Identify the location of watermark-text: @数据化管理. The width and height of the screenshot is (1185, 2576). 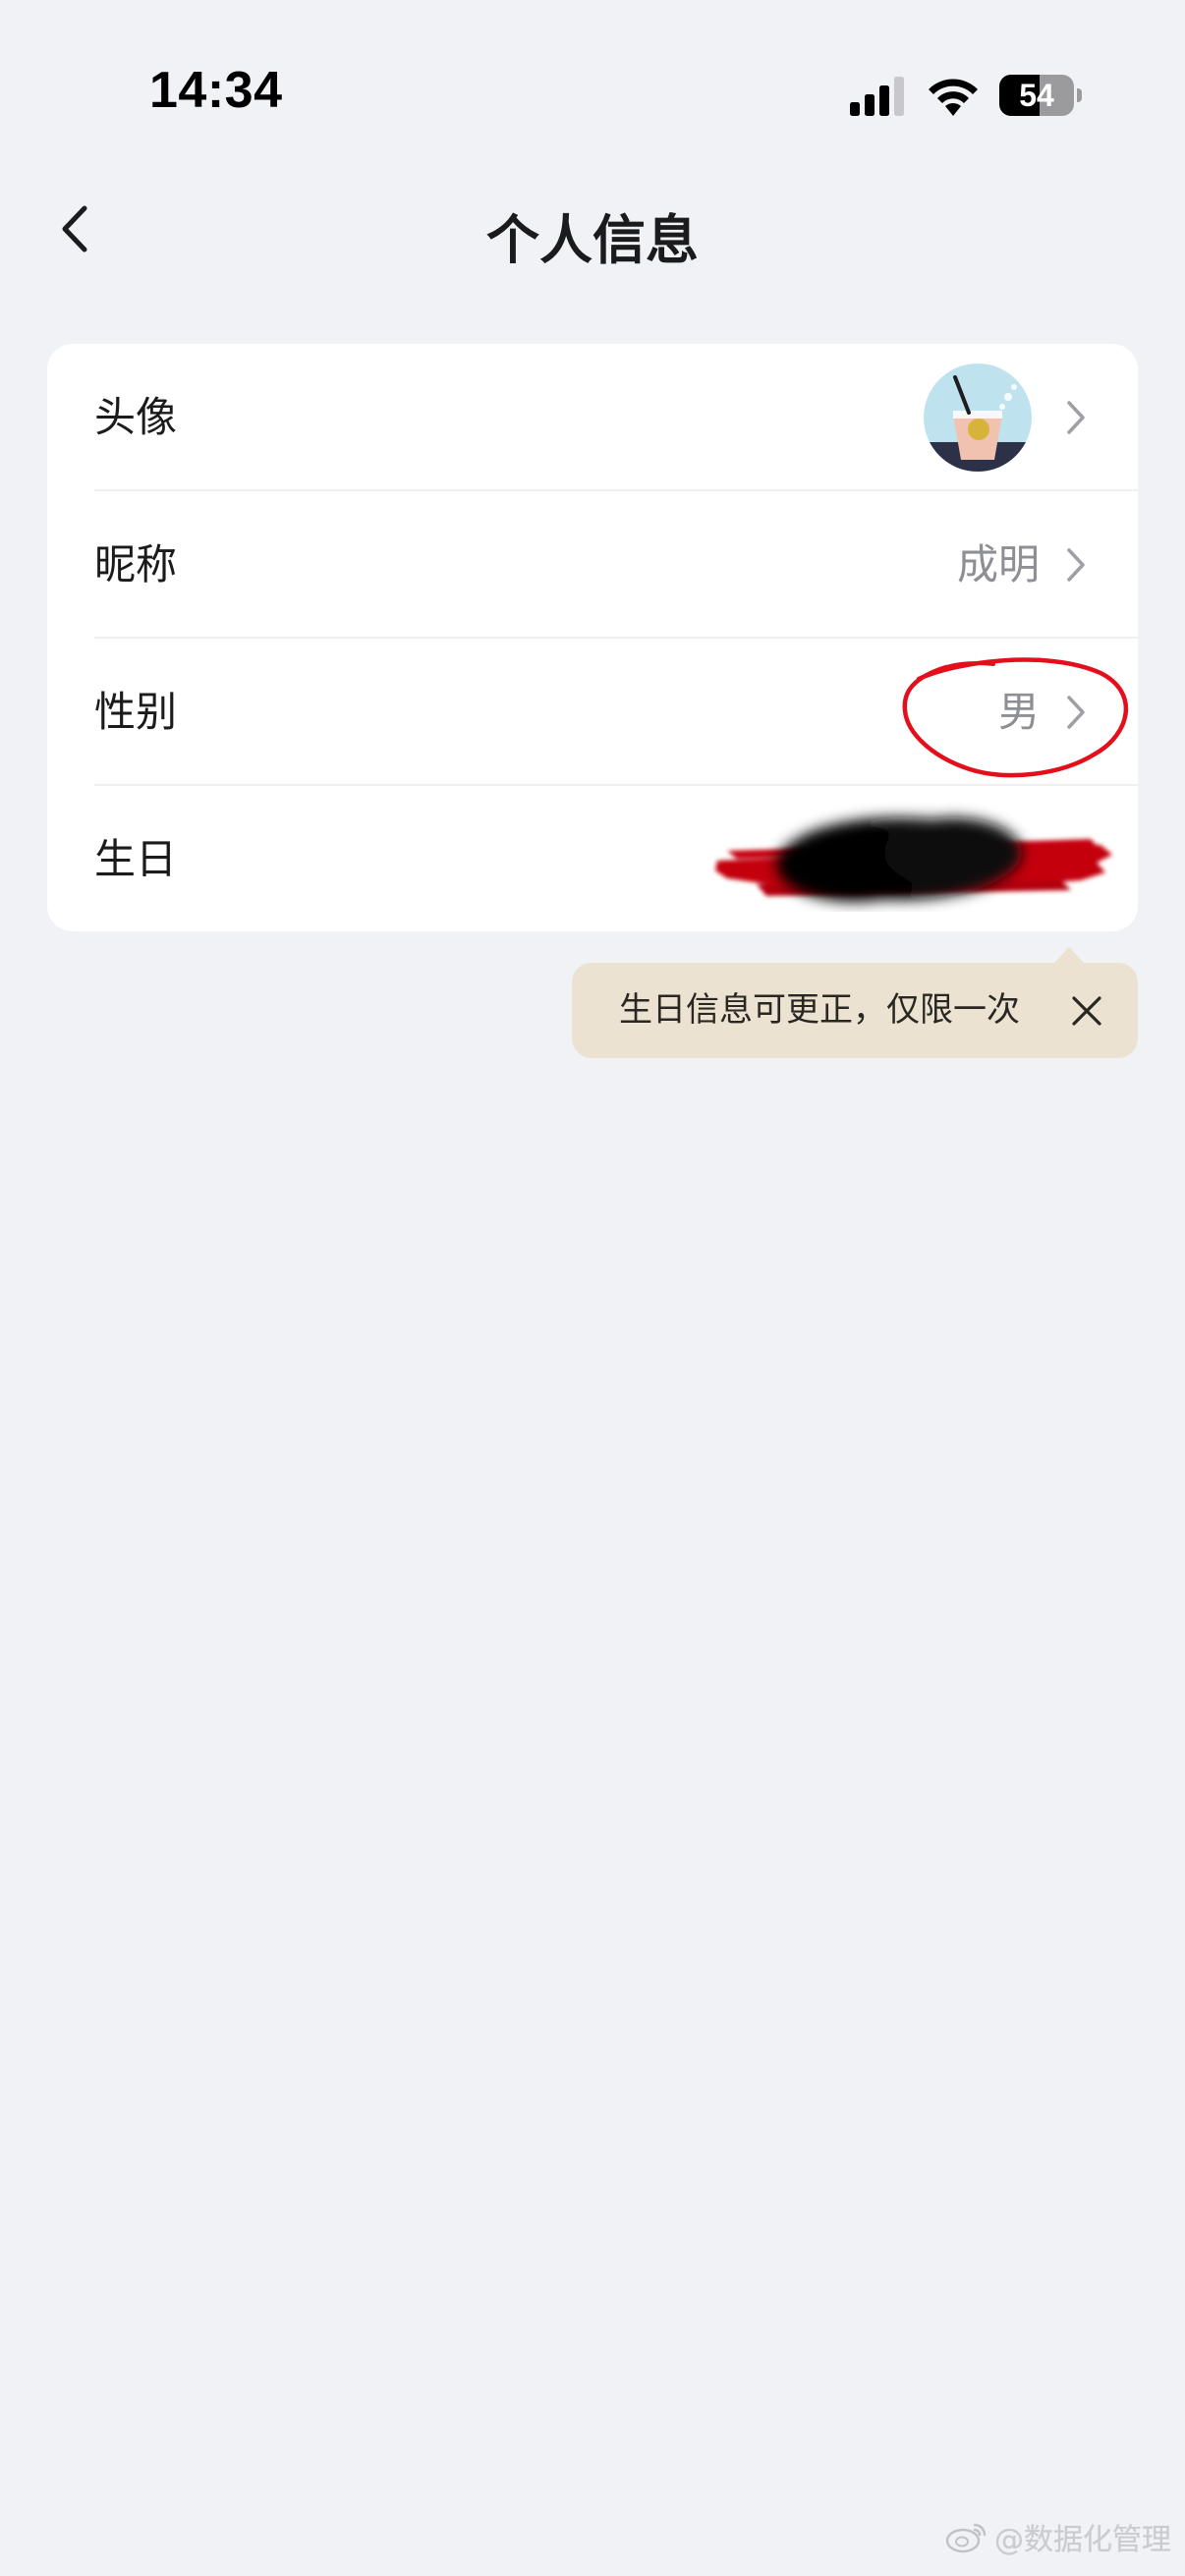
(1083, 2540).